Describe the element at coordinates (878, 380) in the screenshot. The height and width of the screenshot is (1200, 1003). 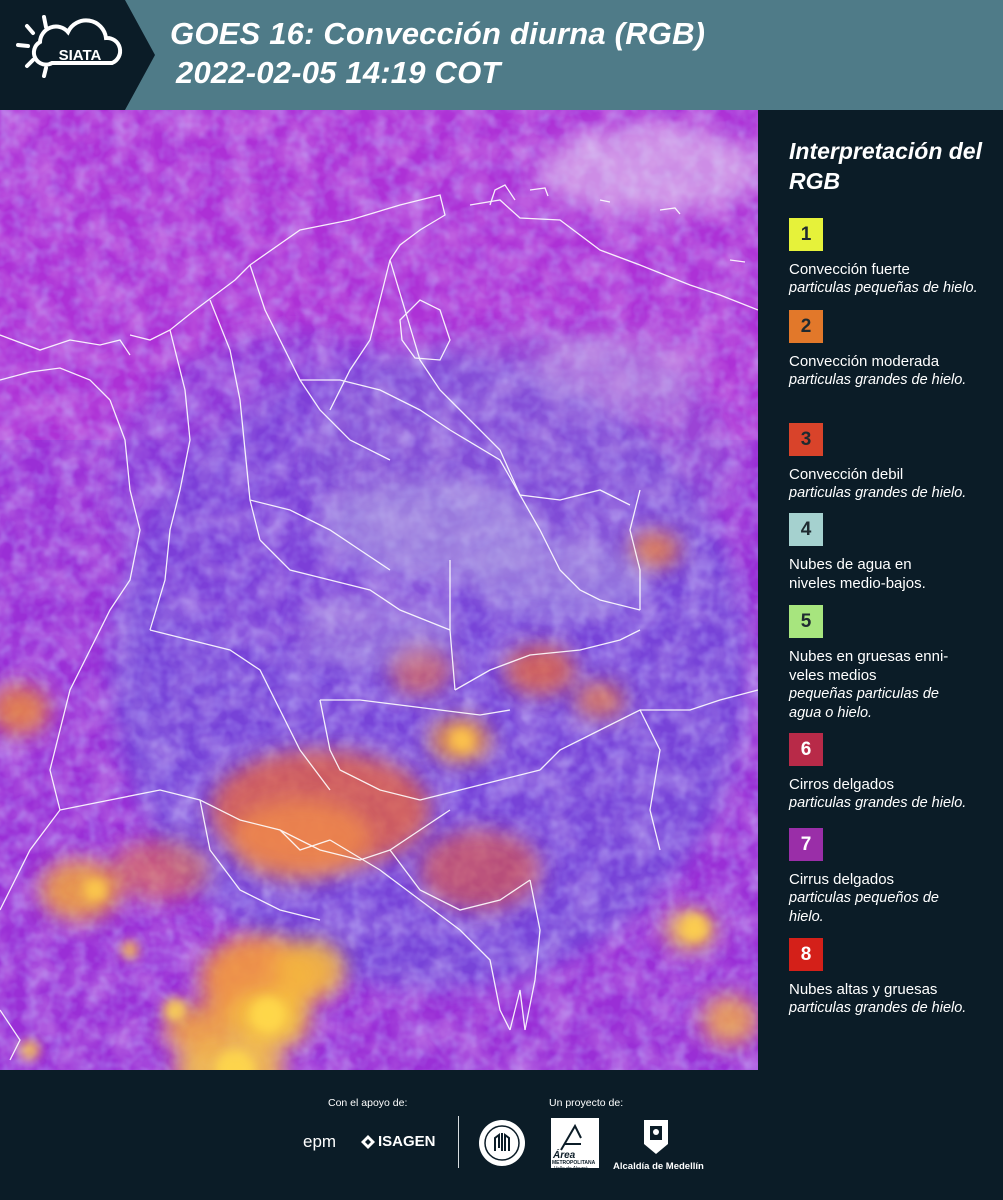
I see `legend-sub-2: particulas grandes de hielo.` at that location.